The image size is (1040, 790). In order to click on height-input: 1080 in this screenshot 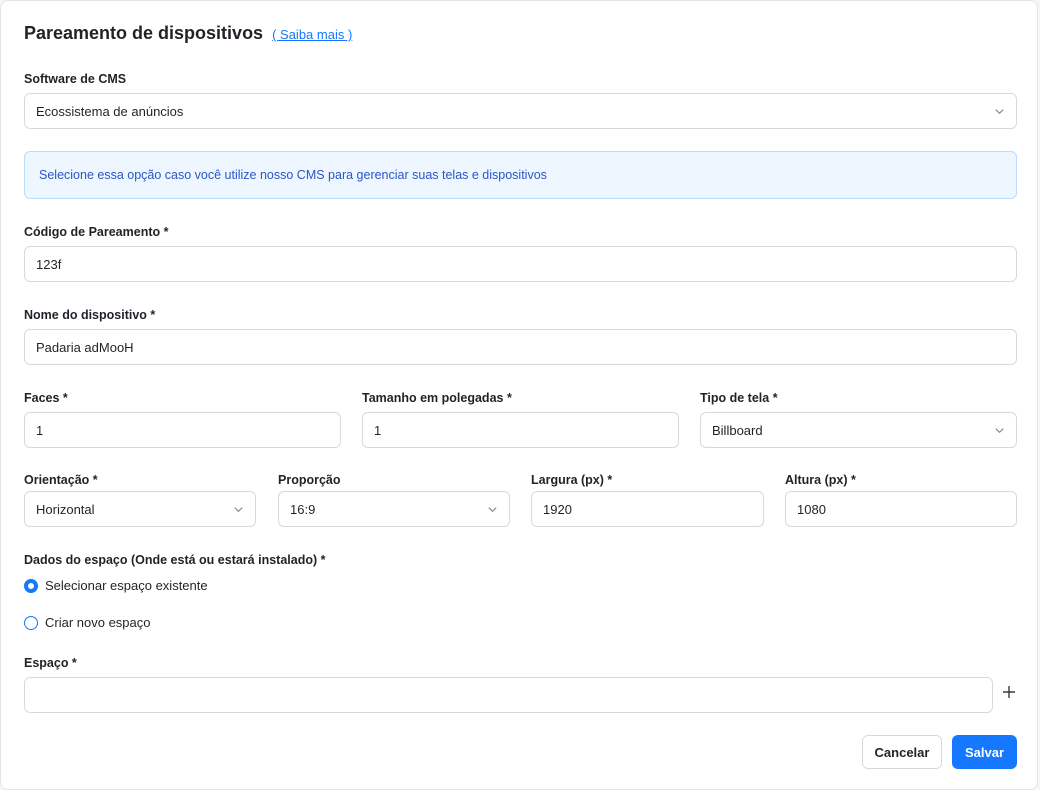, I will do `click(901, 509)`.